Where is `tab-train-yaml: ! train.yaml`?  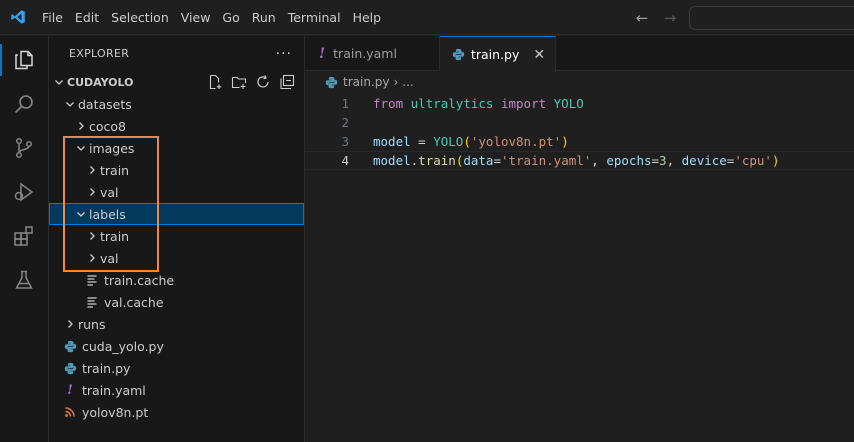
tab-train-yaml: ! train.yaml is located at coordinates (372, 53).